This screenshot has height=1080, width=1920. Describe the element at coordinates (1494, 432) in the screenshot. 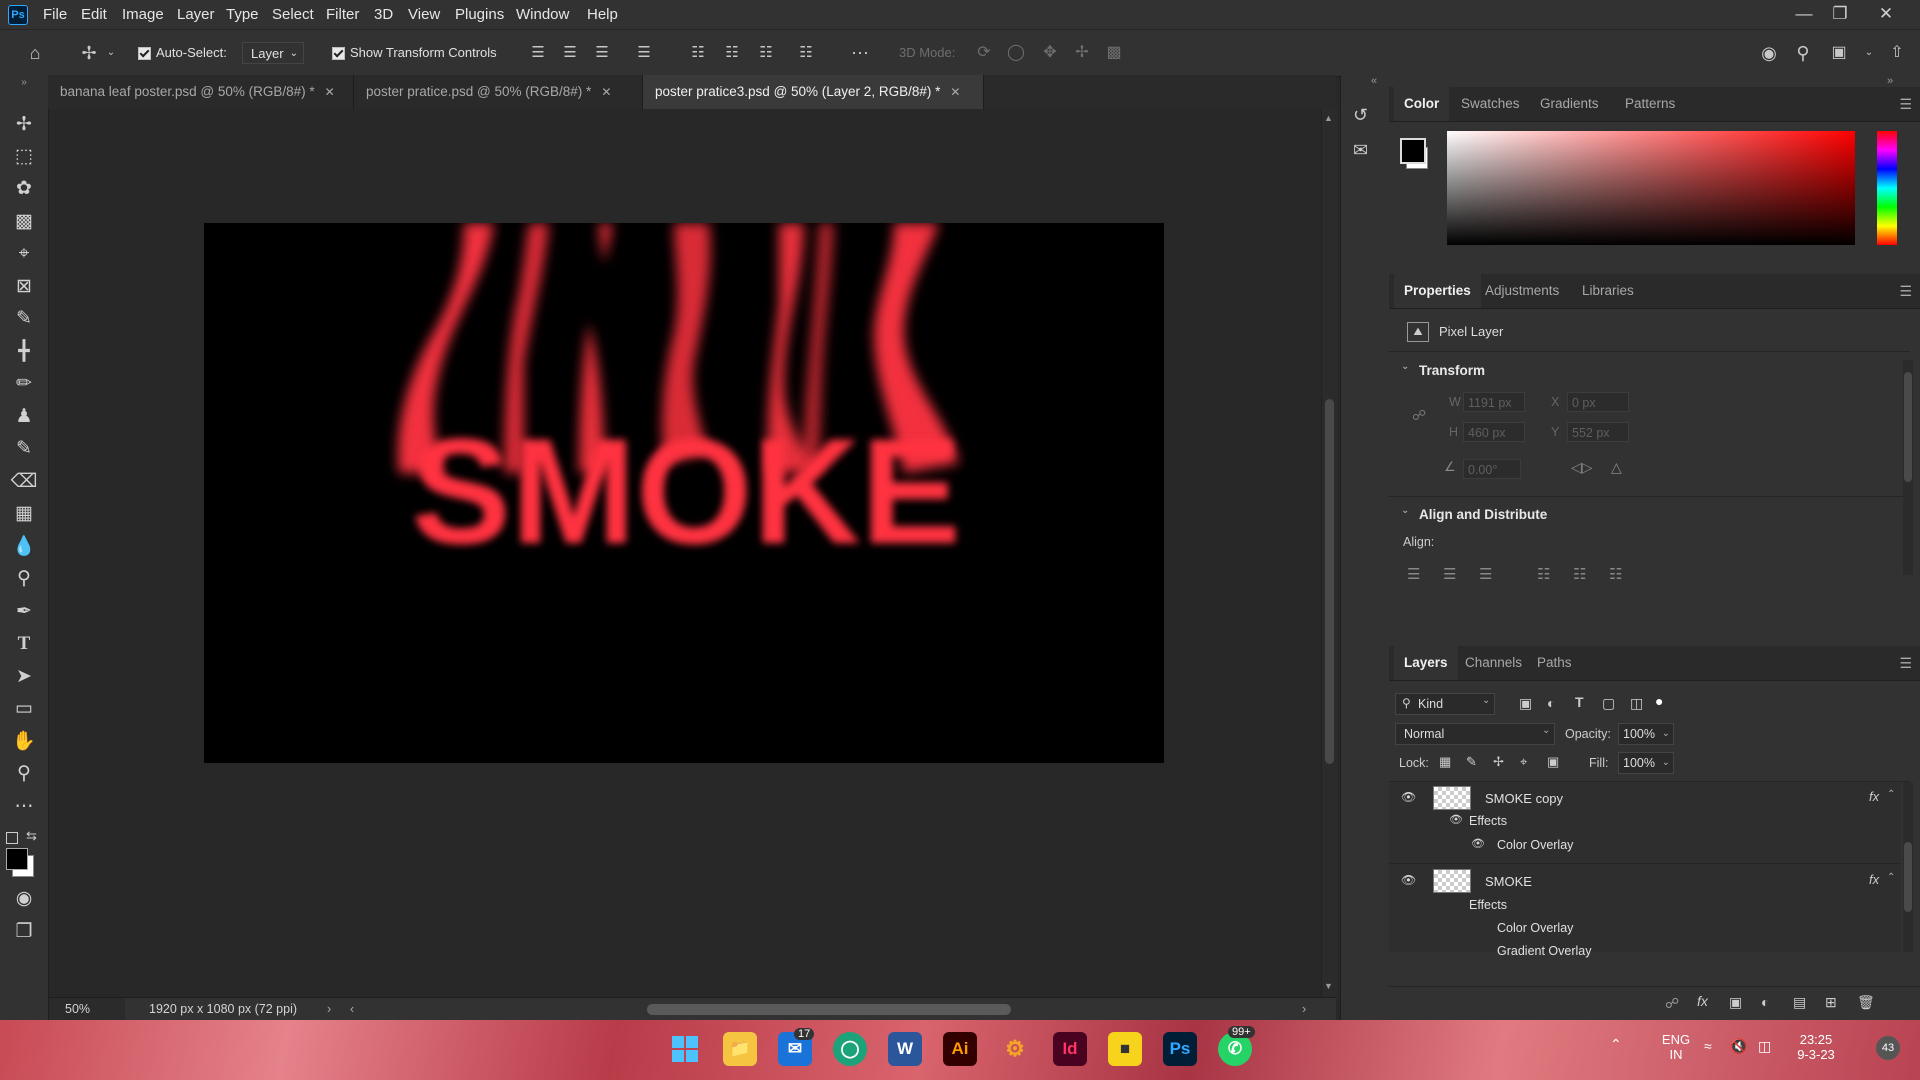

I see `height-field: 460 px` at that location.